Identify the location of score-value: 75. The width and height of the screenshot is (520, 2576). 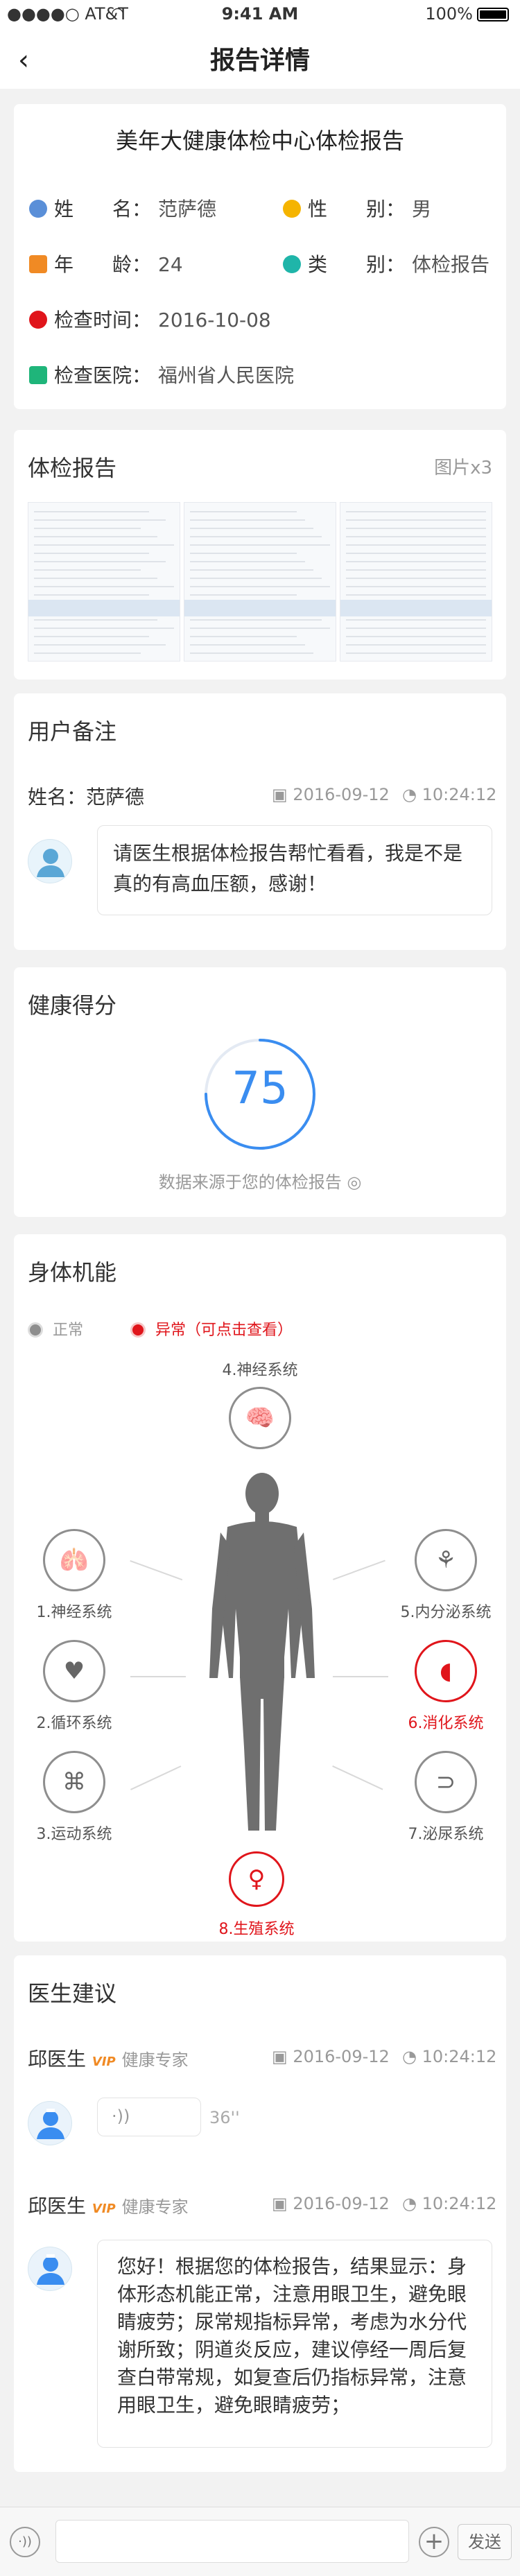
(260, 1088).